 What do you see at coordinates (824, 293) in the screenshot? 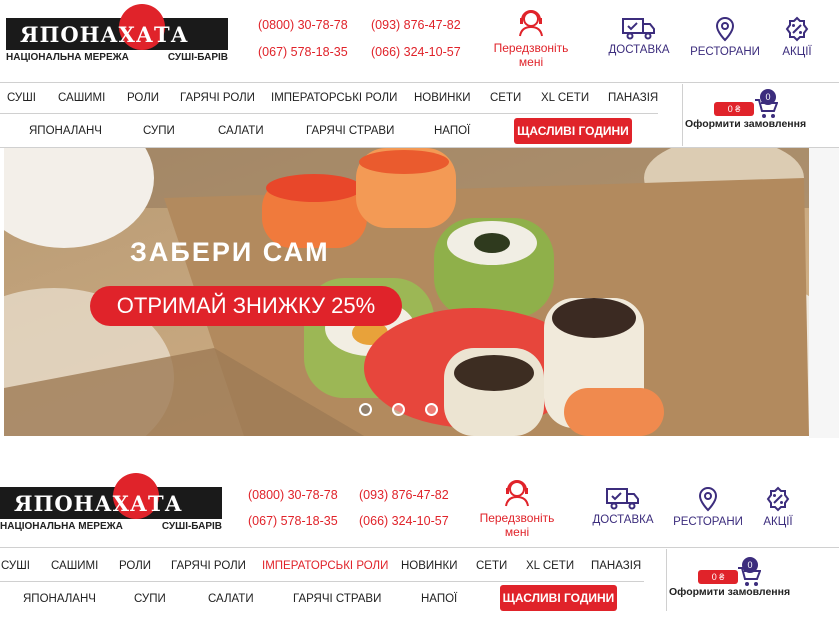
I see `page-edge` at bounding box center [824, 293].